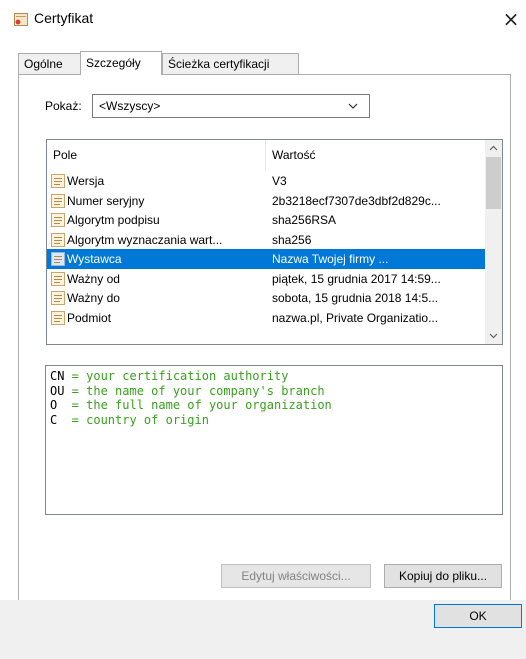  What do you see at coordinates (353, 106) in the screenshot?
I see `chevron-down-icon` at bounding box center [353, 106].